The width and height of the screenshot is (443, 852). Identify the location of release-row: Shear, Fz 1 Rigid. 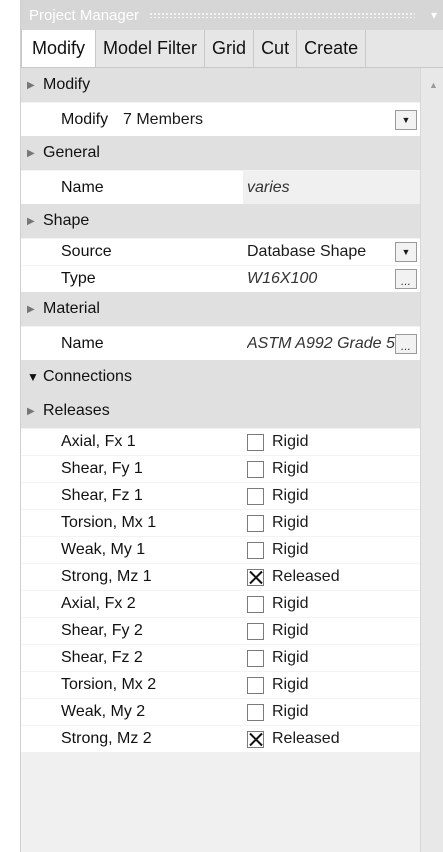
(220, 495).